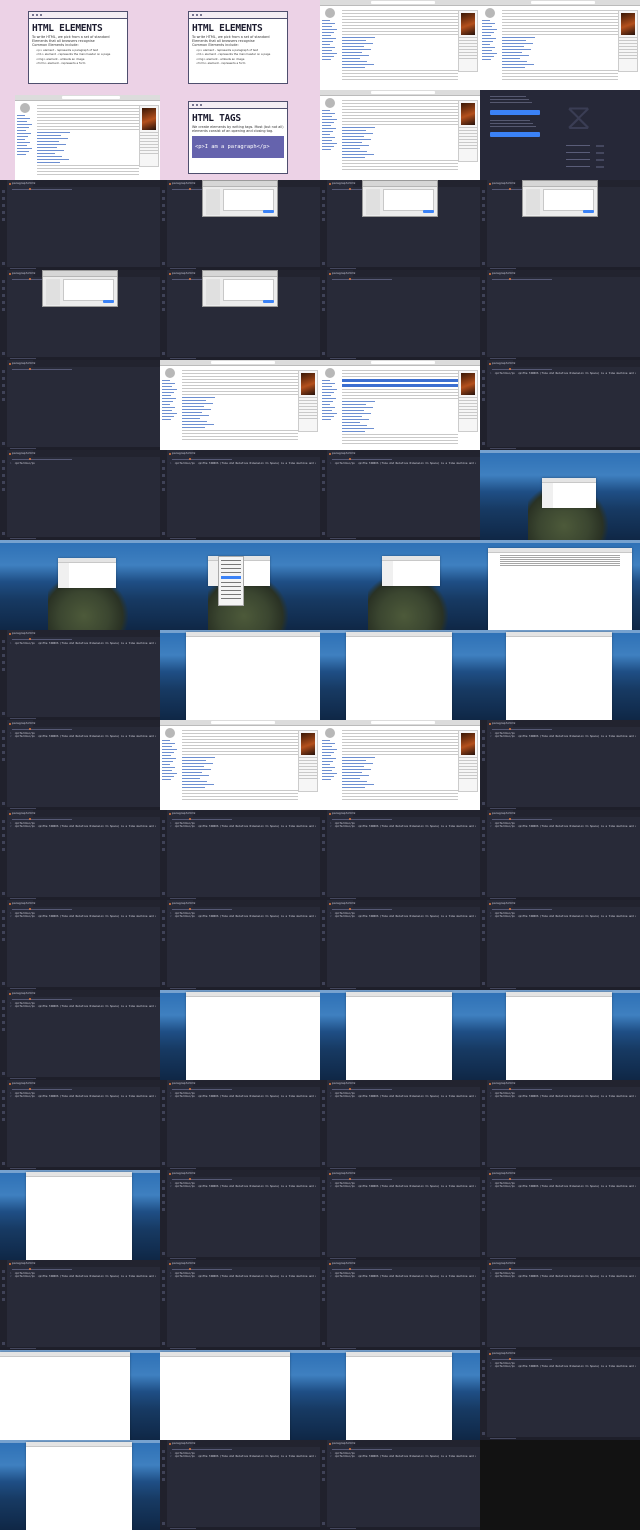 Image resolution: width=640 pixels, height=1530 pixels. What do you see at coordinates (63, 575) in the screenshot?
I see `finder-sidebar` at bounding box center [63, 575].